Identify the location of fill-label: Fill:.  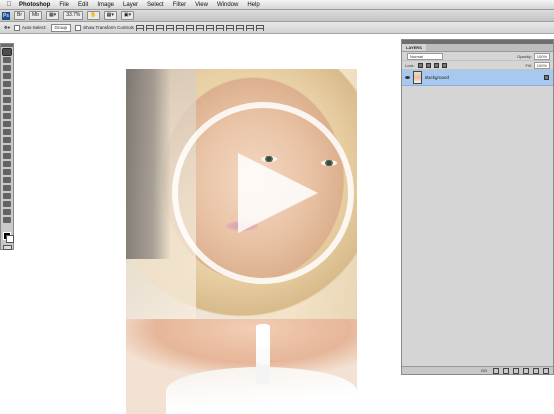
(528, 65).